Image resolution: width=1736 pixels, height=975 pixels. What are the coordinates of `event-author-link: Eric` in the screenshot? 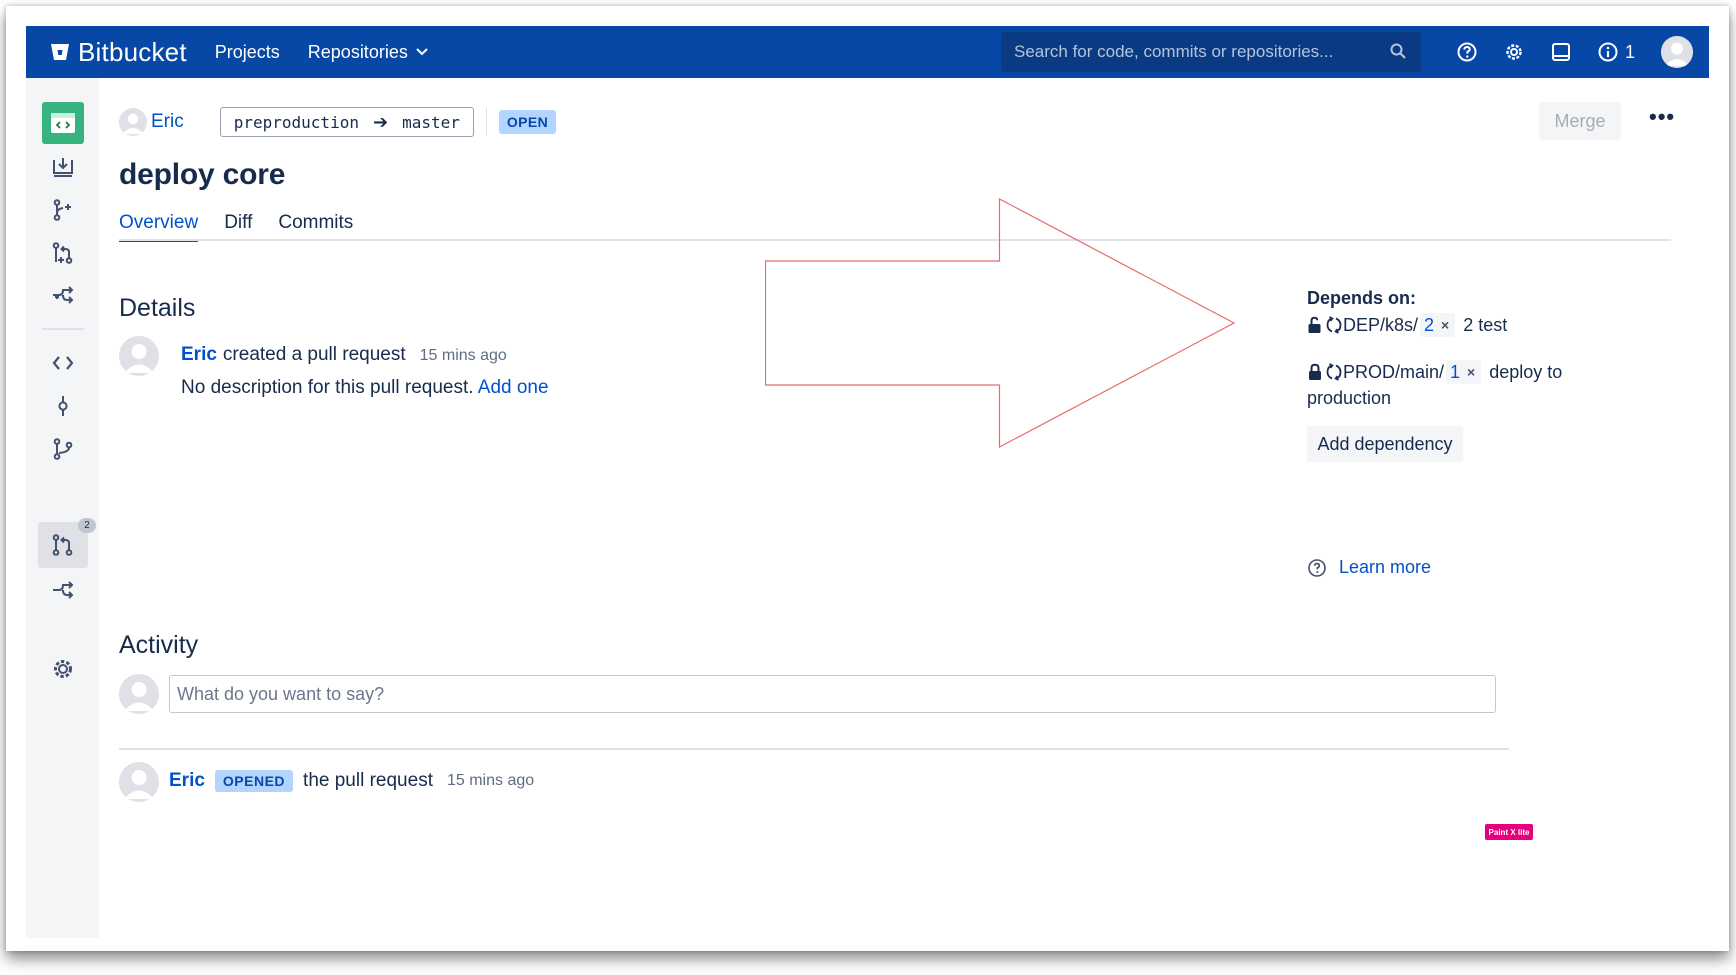 It's located at (187, 781).